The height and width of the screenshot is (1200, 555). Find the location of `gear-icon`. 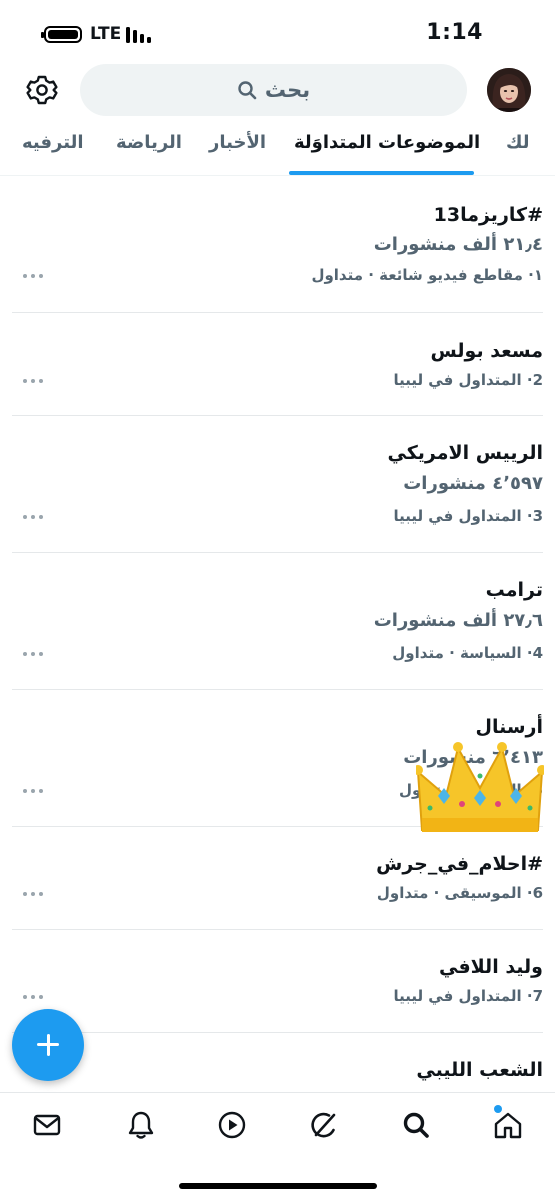

gear-icon is located at coordinates (42, 90).